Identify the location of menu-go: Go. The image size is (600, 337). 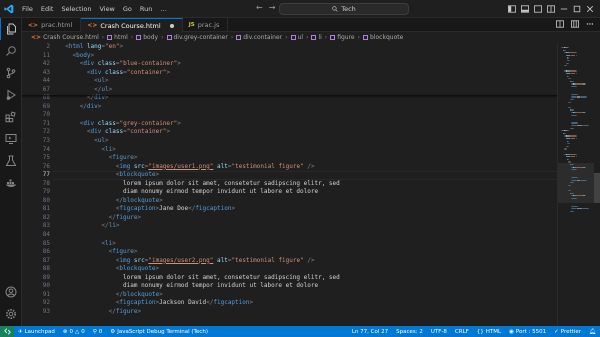
(127, 9).